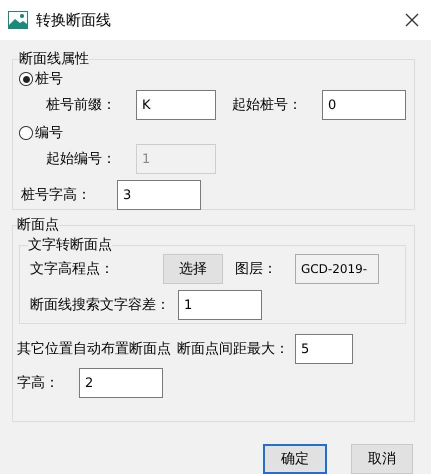  What do you see at coordinates (412, 20) in the screenshot?
I see `close-icon` at bounding box center [412, 20].